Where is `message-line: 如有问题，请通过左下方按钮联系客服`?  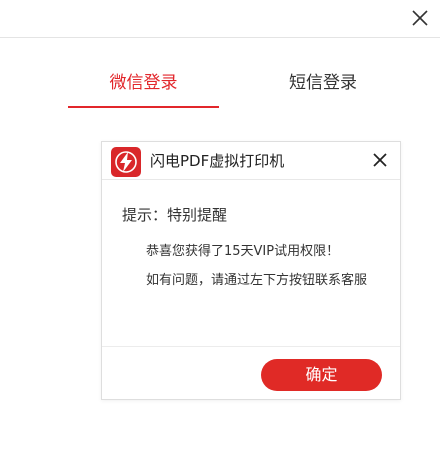 message-line: 如有问题，请通过左下方按钮联系客服 is located at coordinates (257, 280).